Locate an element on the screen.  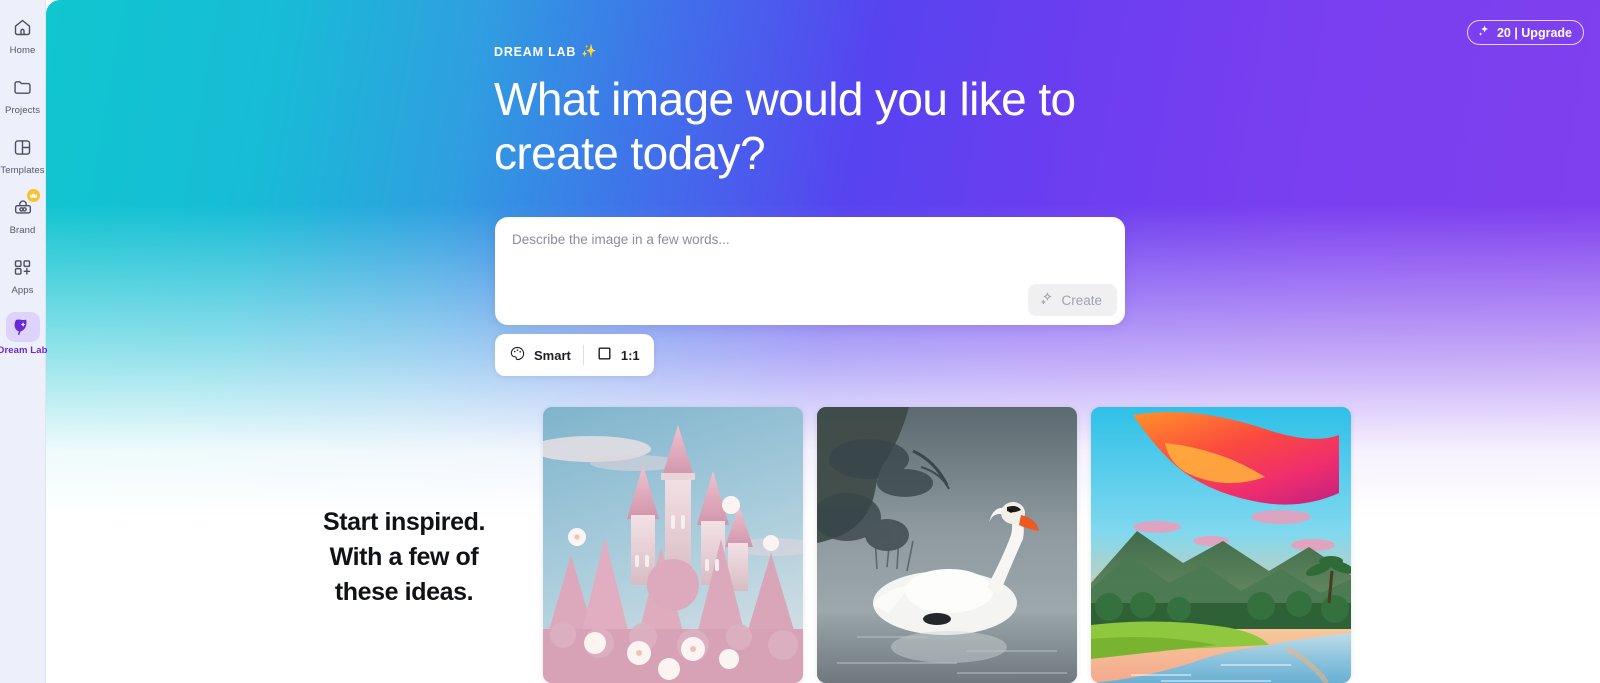
home-icon is located at coordinates (23, 27).